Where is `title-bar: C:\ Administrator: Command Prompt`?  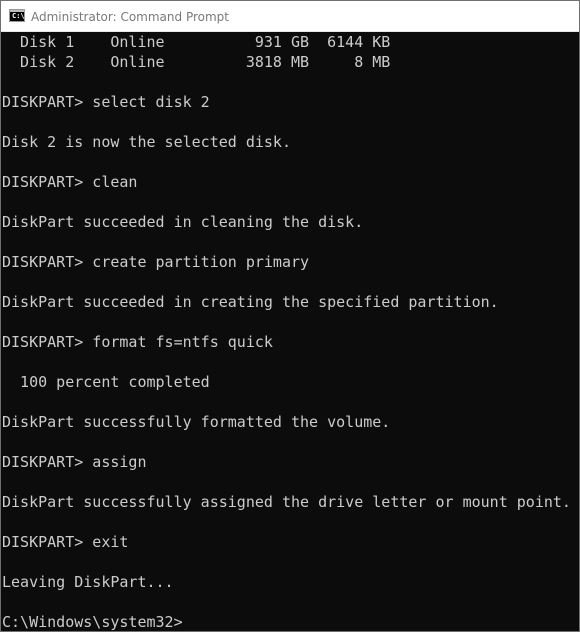 title-bar: C:\ Administrator: Command Prompt is located at coordinates (290, 16).